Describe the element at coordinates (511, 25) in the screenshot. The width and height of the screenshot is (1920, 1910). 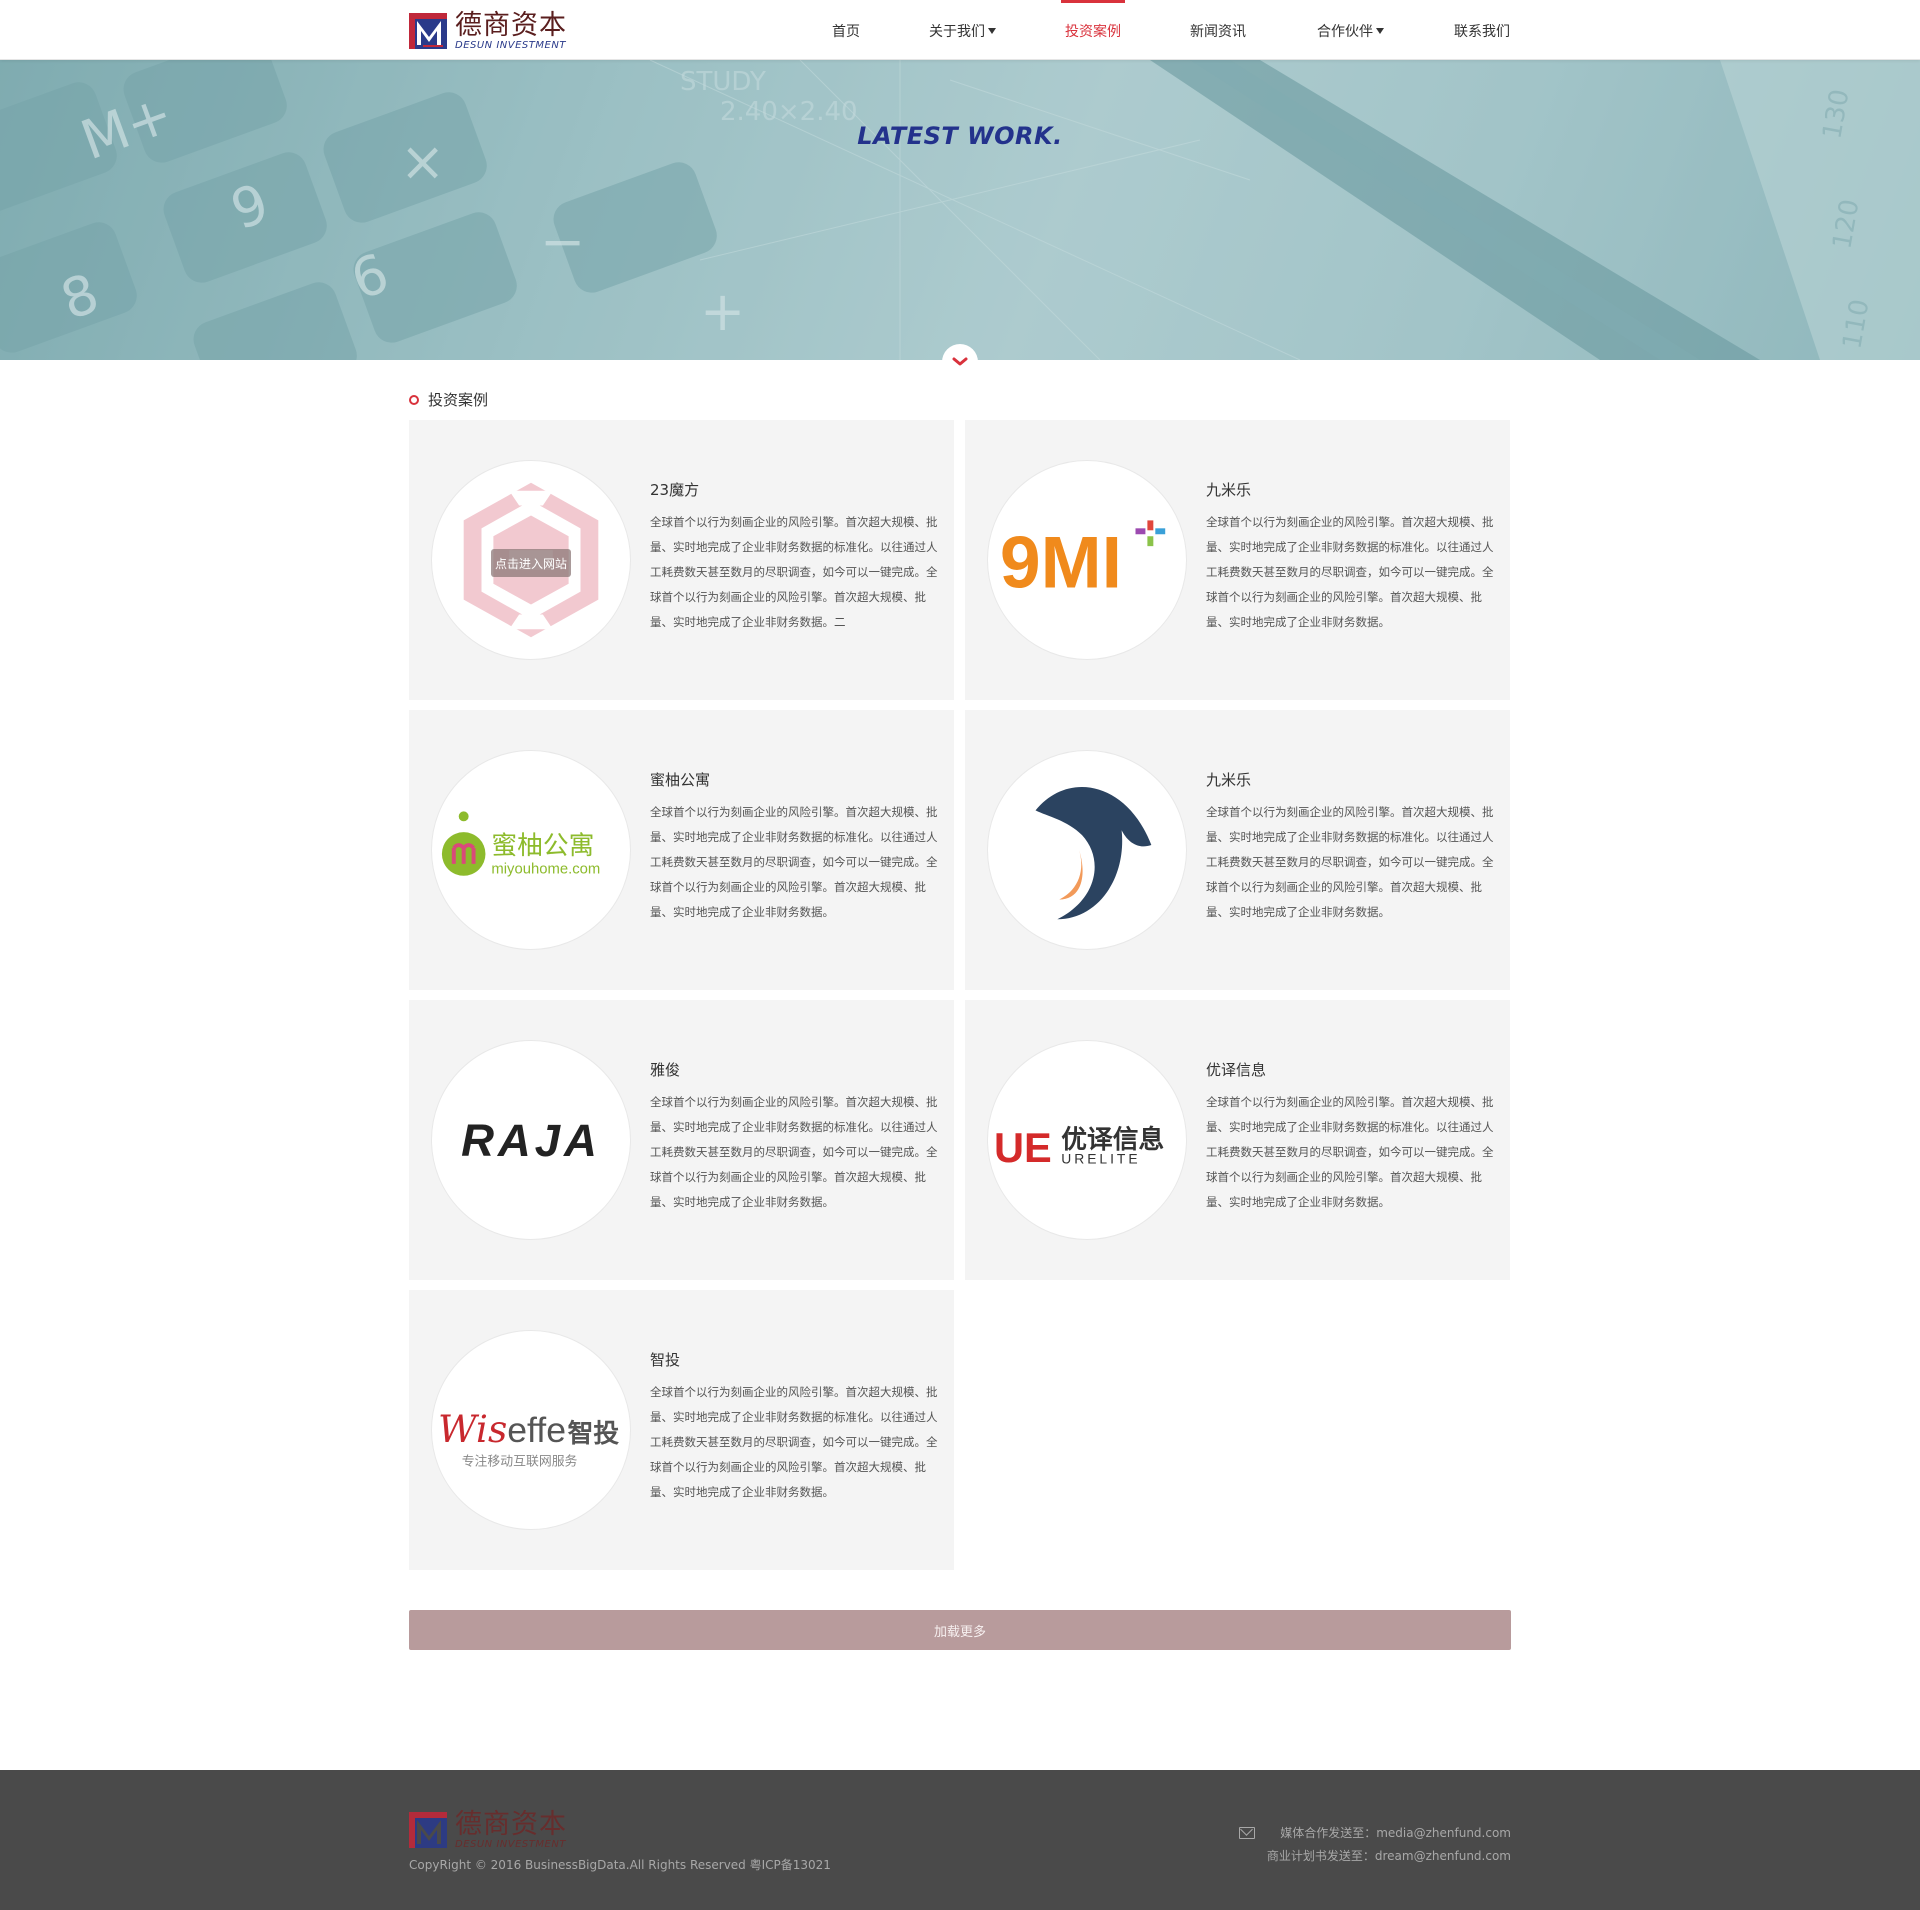
I see `logo-title: 德商资本` at that location.